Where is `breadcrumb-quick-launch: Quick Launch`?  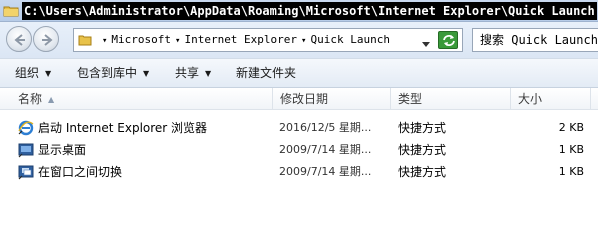 breadcrumb-quick-launch: Quick Launch is located at coordinates (349, 39).